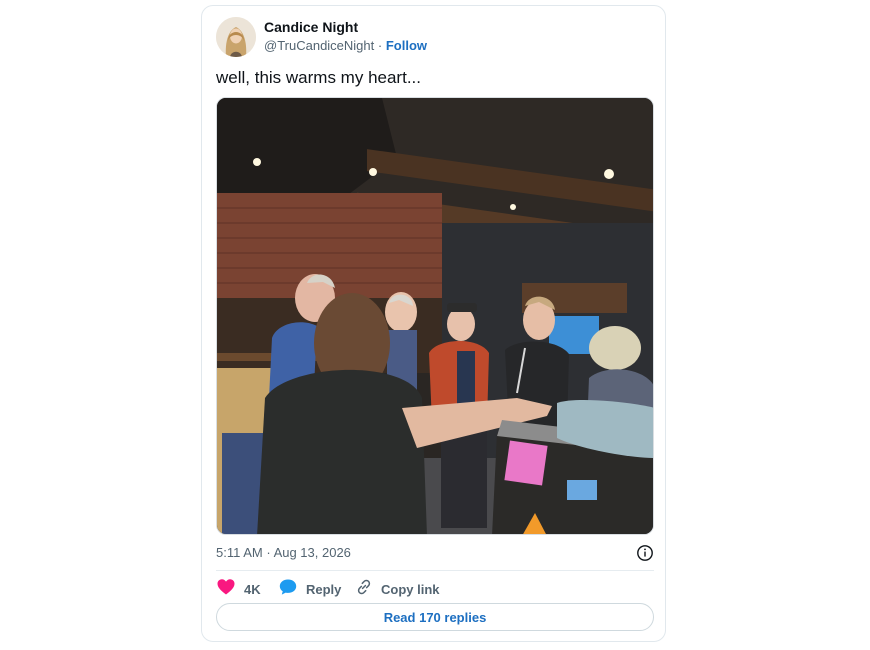 This screenshot has width=870, height=650. What do you see at coordinates (288, 589) in the screenshot?
I see `speech-bubble-icon` at bounding box center [288, 589].